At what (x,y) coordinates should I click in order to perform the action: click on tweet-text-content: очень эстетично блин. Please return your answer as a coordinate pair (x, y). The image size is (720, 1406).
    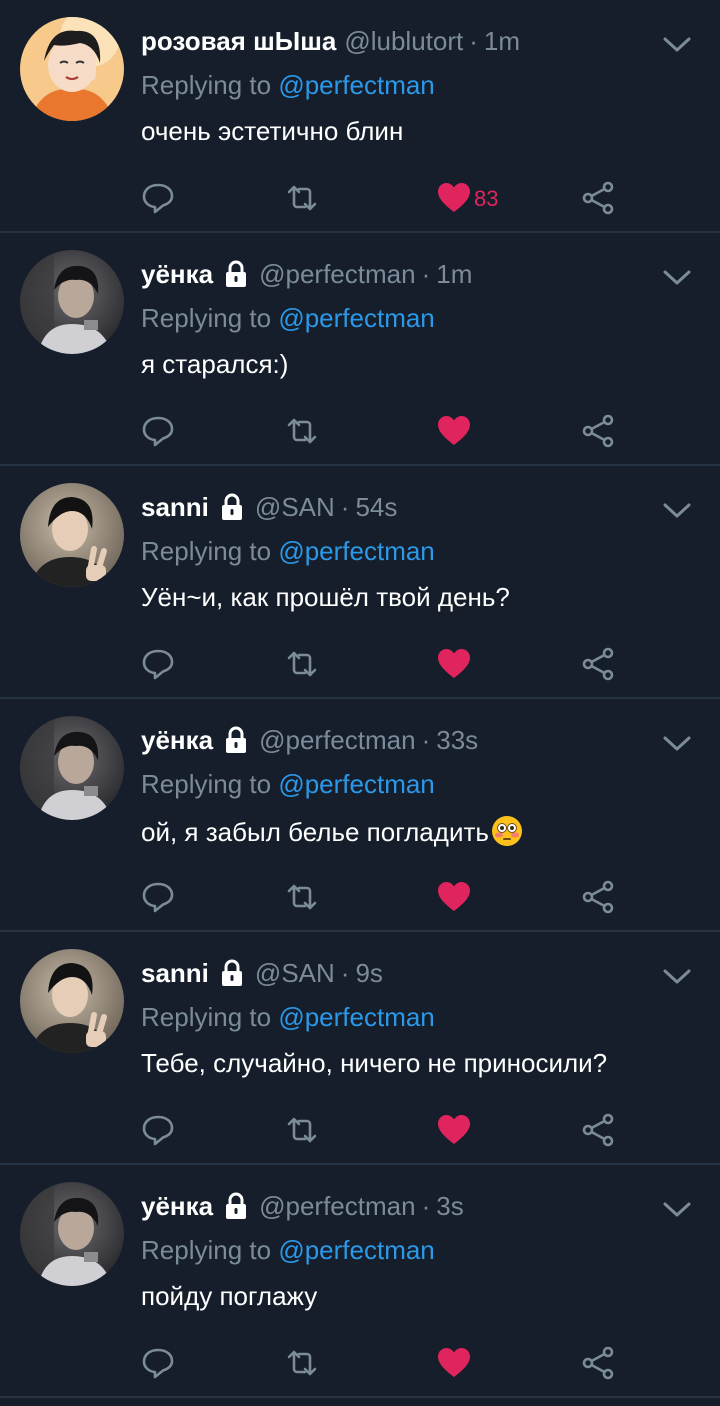
    Looking at the image, I should click on (272, 131).